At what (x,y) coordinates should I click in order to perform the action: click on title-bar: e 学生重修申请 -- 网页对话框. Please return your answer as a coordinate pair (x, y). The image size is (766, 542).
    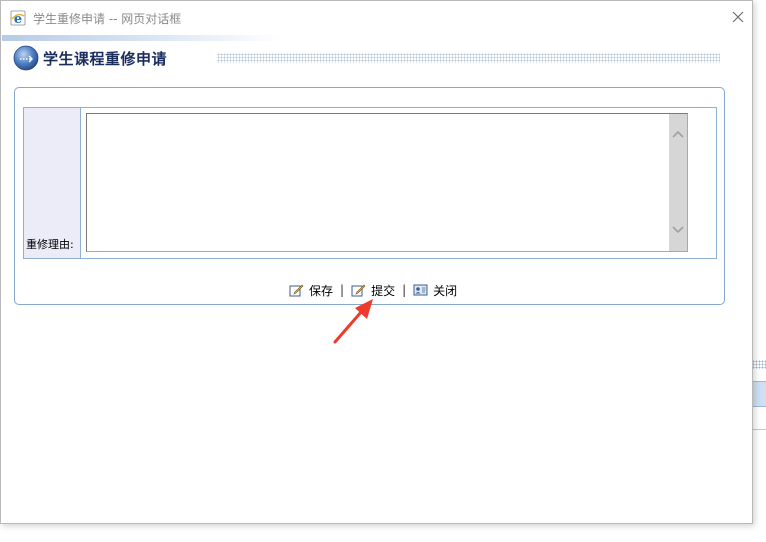
    Looking at the image, I should click on (376, 17).